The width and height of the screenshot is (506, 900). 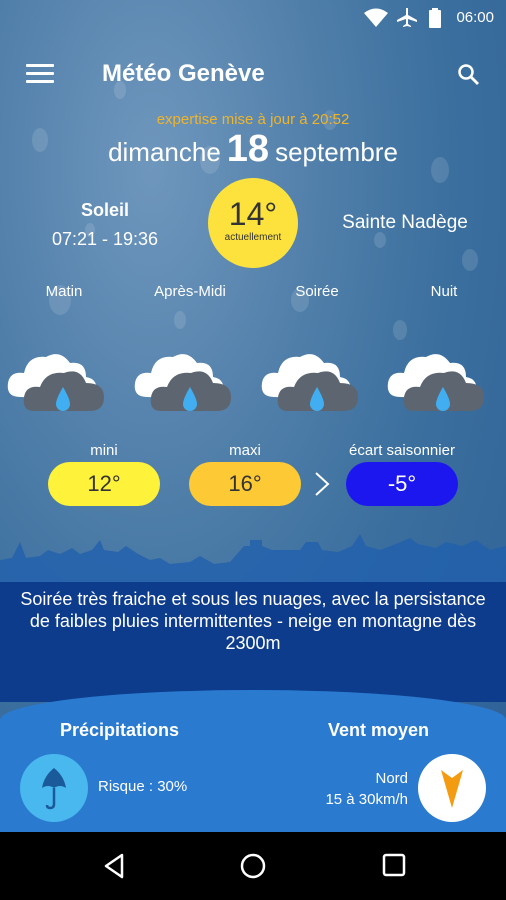 What do you see at coordinates (143, 786) in the screenshot?
I see `precipitation-risk: Risque : 30%` at bounding box center [143, 786].